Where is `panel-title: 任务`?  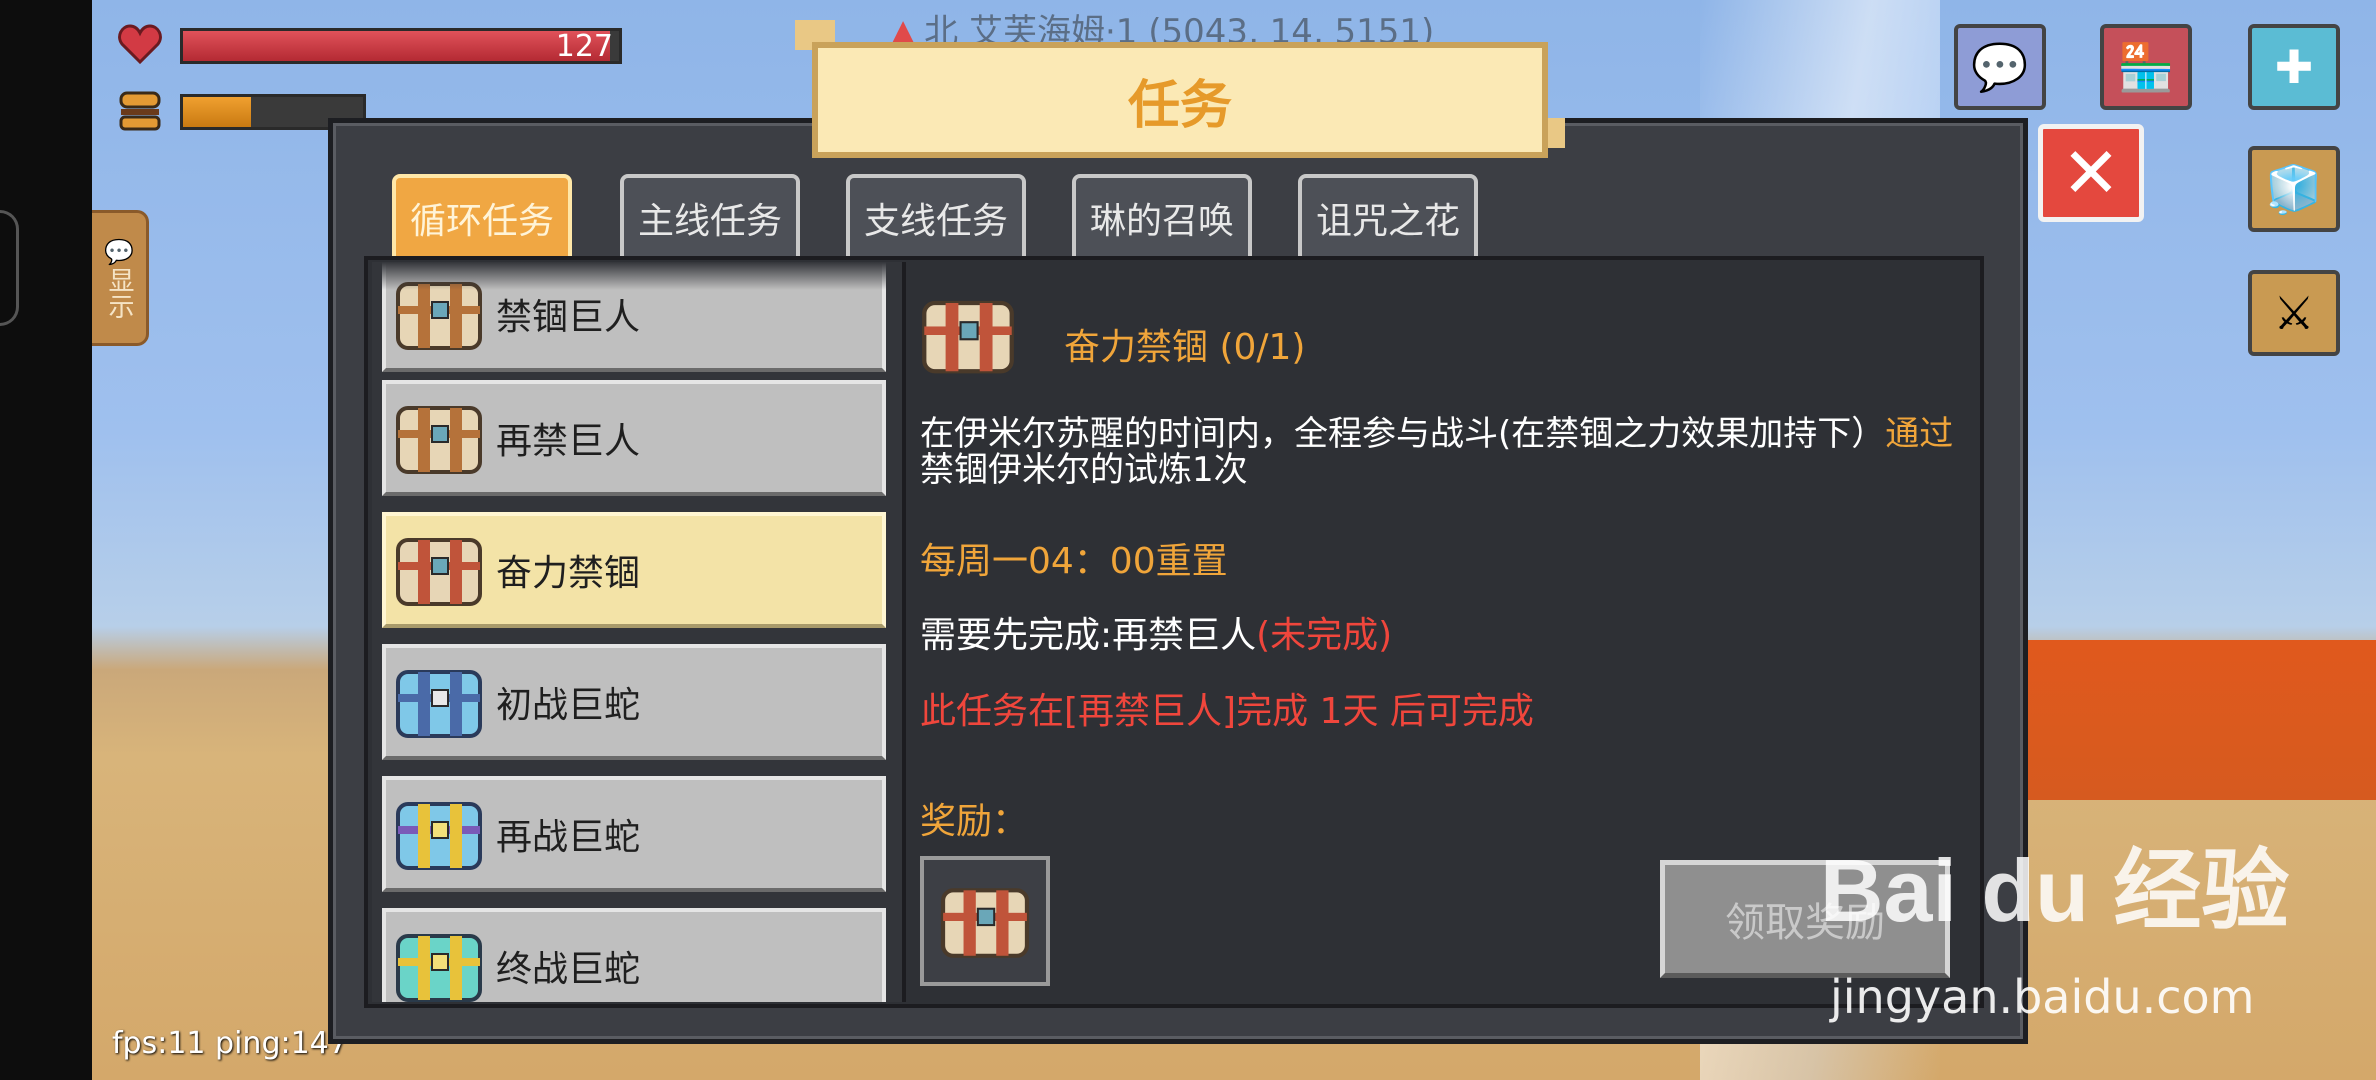
panel-title: 任务 is located at coordinates (1180, 100).